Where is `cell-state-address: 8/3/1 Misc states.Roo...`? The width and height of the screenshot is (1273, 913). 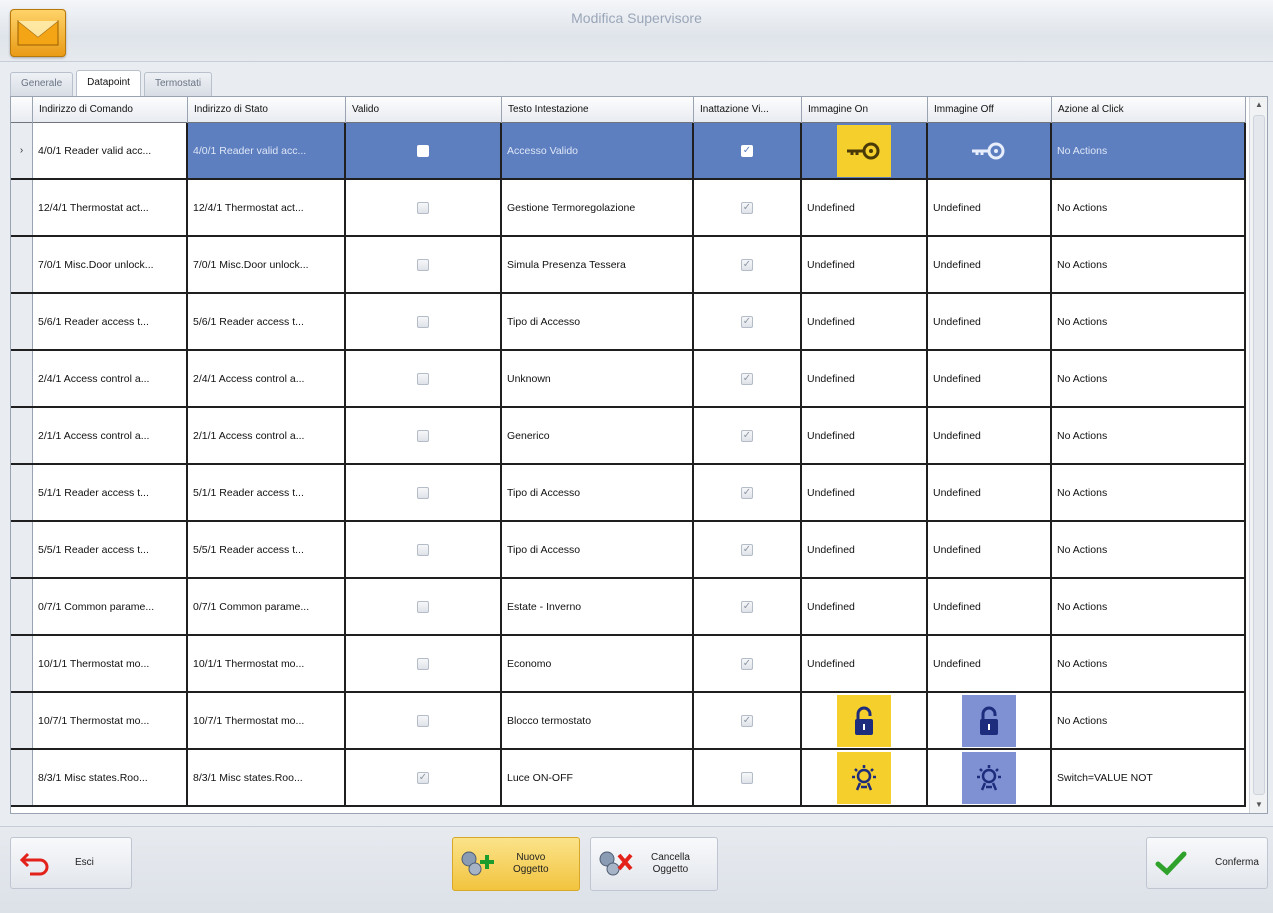 cell-state-address: 8/3/1 Misc states.Roo... is located at coordinates (267, 777).